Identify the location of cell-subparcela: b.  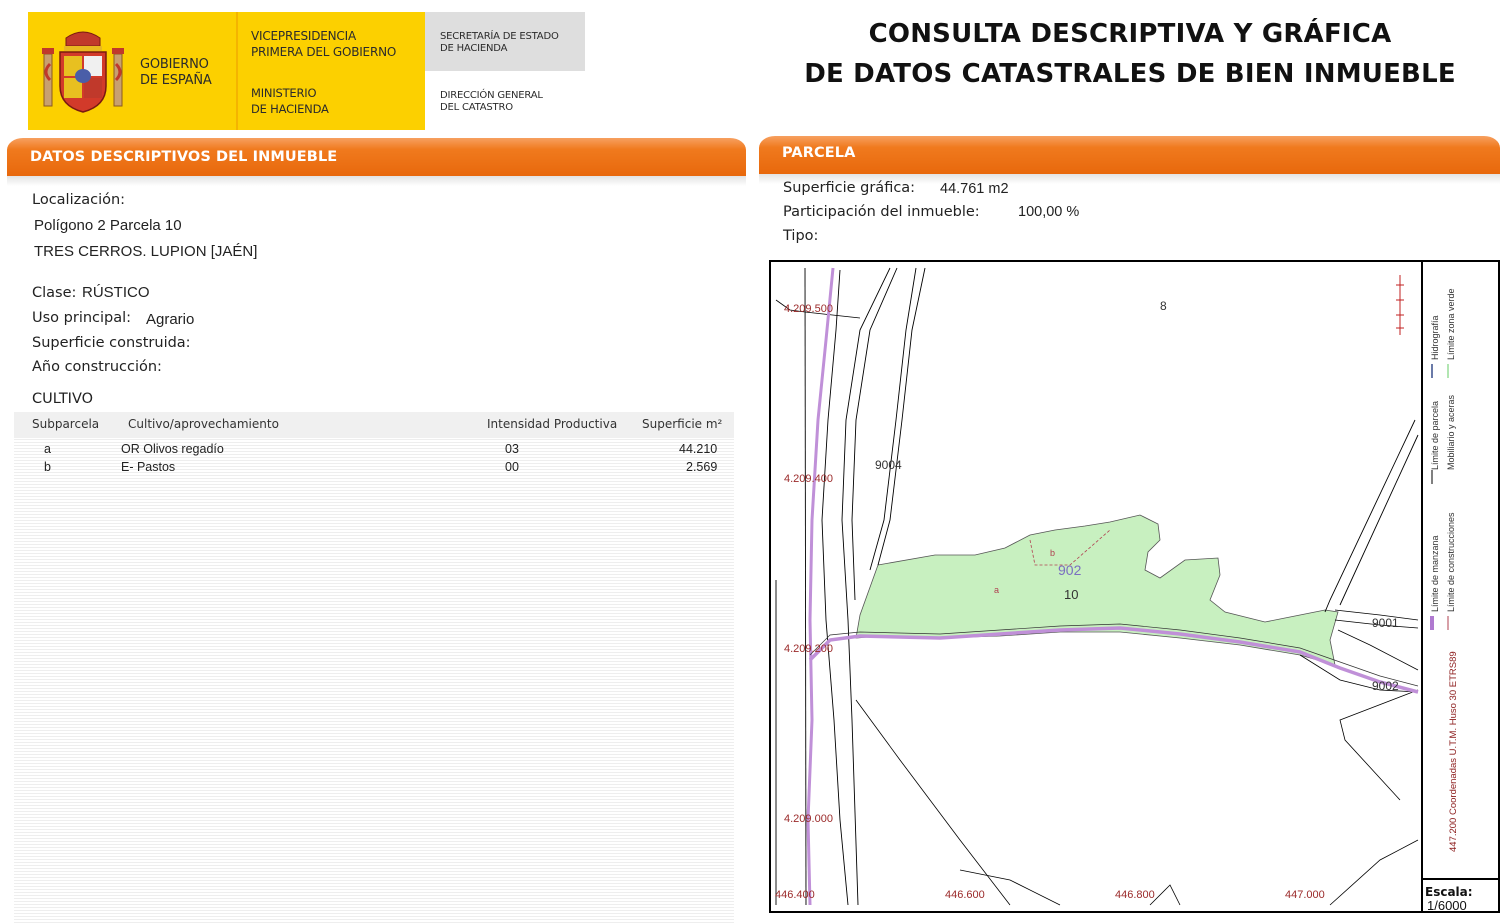
(47, 467).